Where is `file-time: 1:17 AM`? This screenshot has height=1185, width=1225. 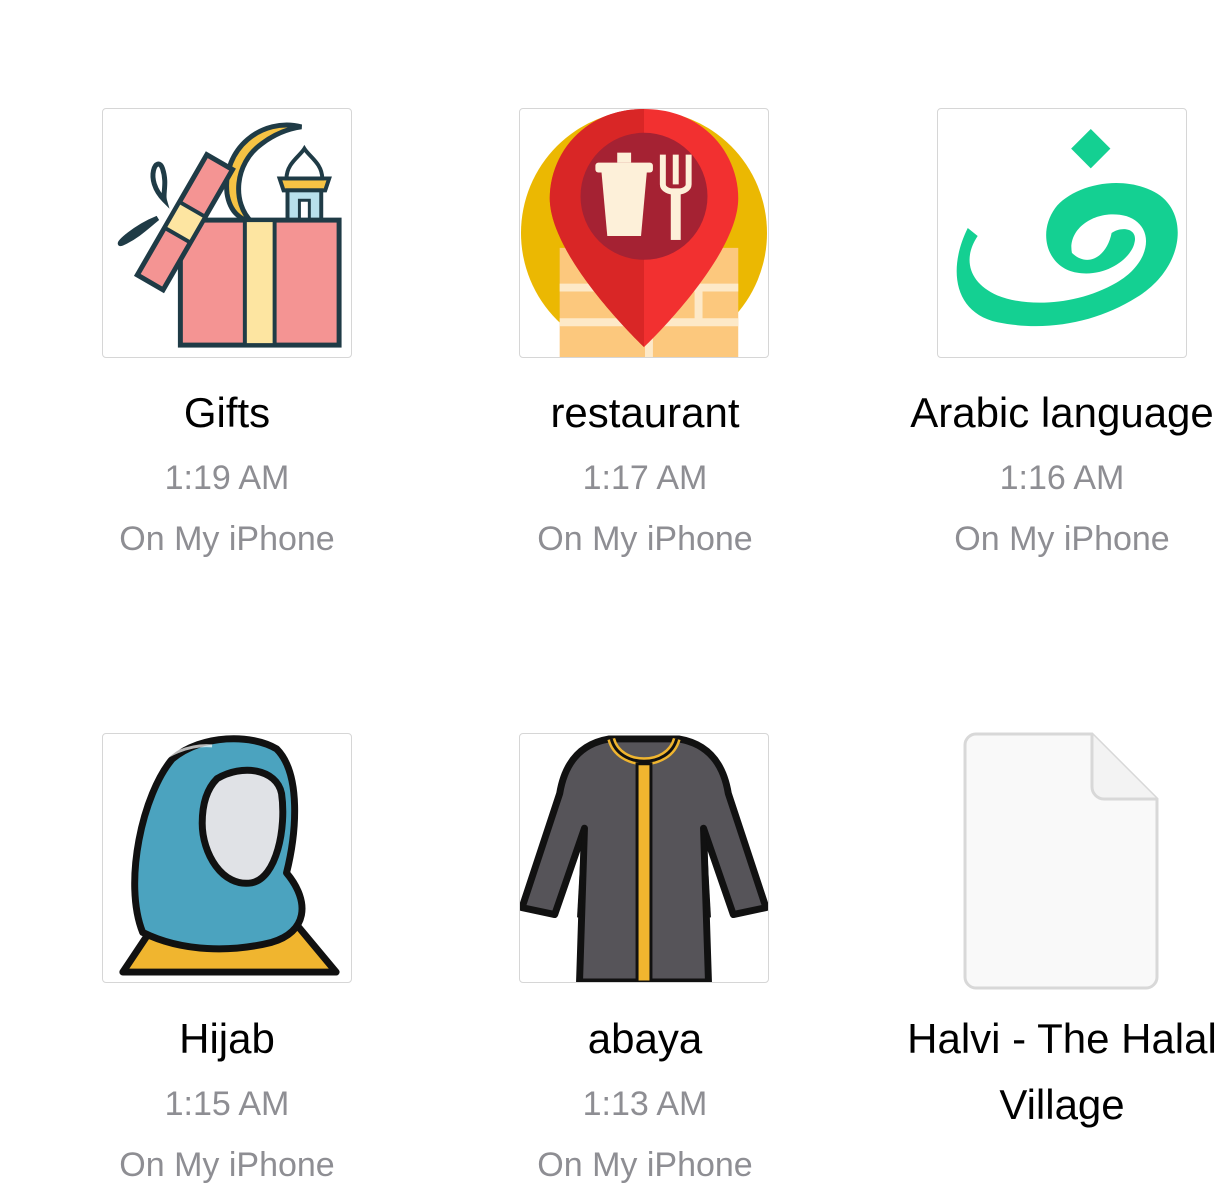 file-time: 1:17 AM is located at coordinates (645, 478).